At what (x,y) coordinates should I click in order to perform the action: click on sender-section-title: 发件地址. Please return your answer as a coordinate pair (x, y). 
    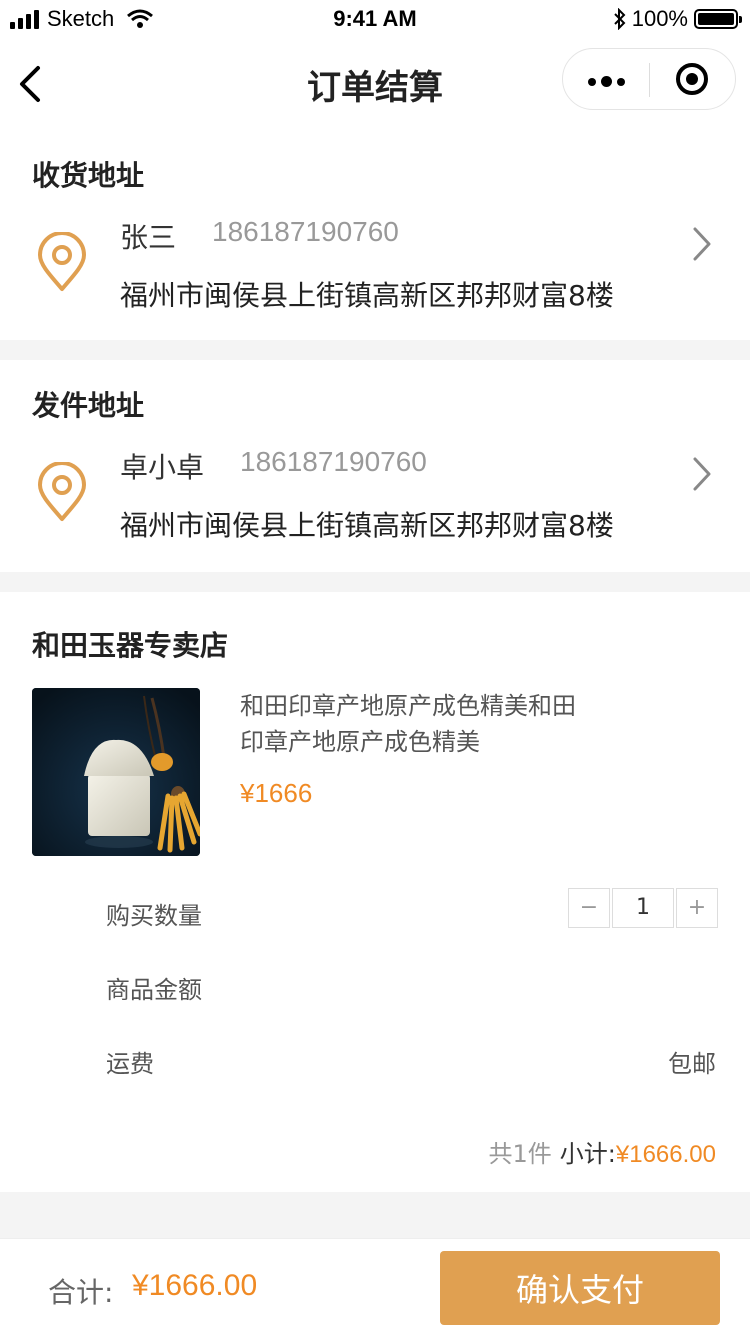
    Looking at the image, I should click on (88, 405).